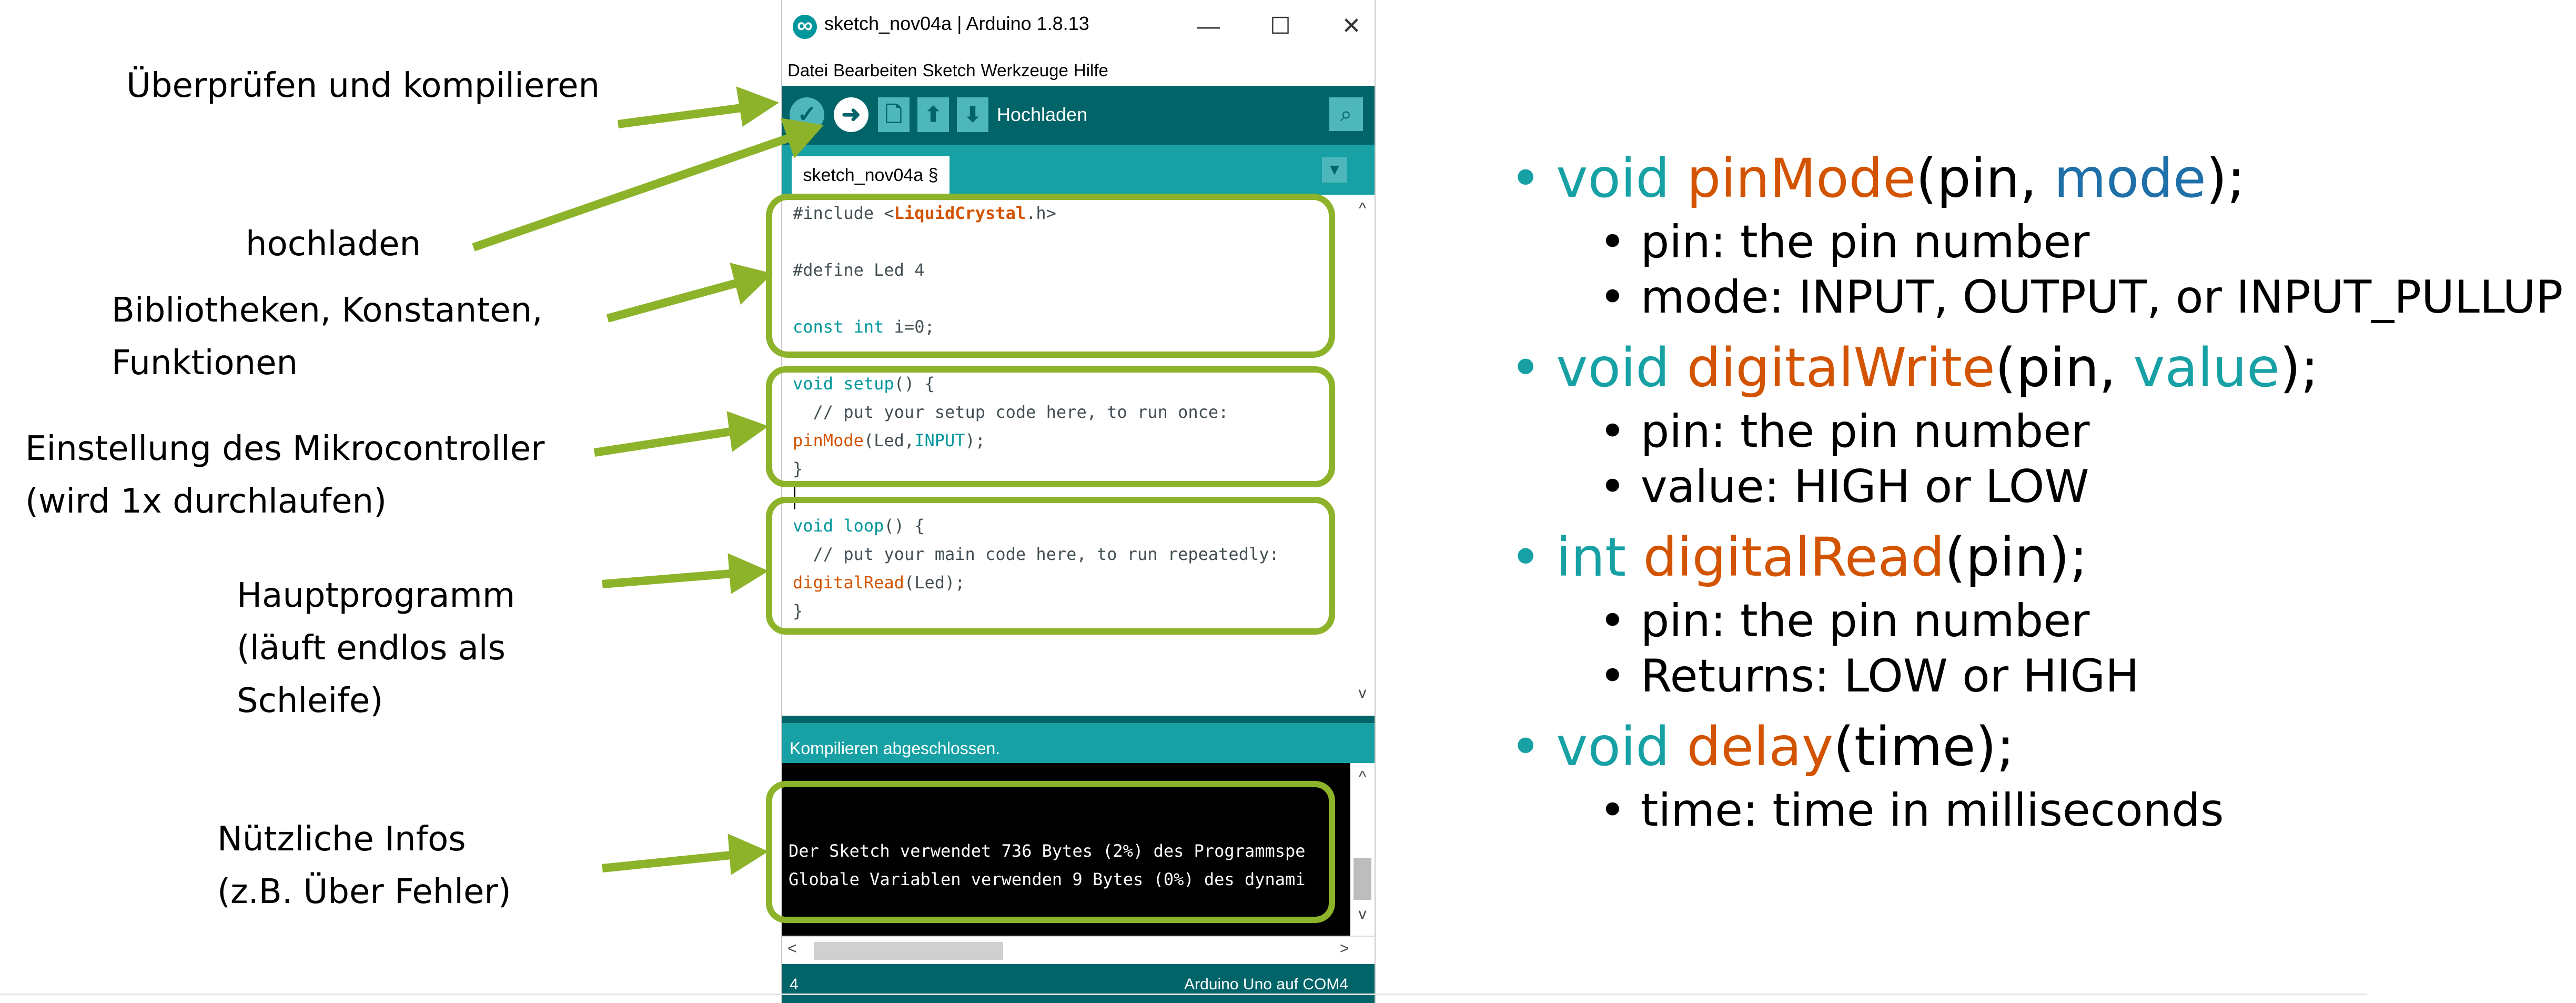  What do you see at coordinates (807, 70) in the screenshot?
I see `menu-datei: Datei` at bounding box center [807, 70].